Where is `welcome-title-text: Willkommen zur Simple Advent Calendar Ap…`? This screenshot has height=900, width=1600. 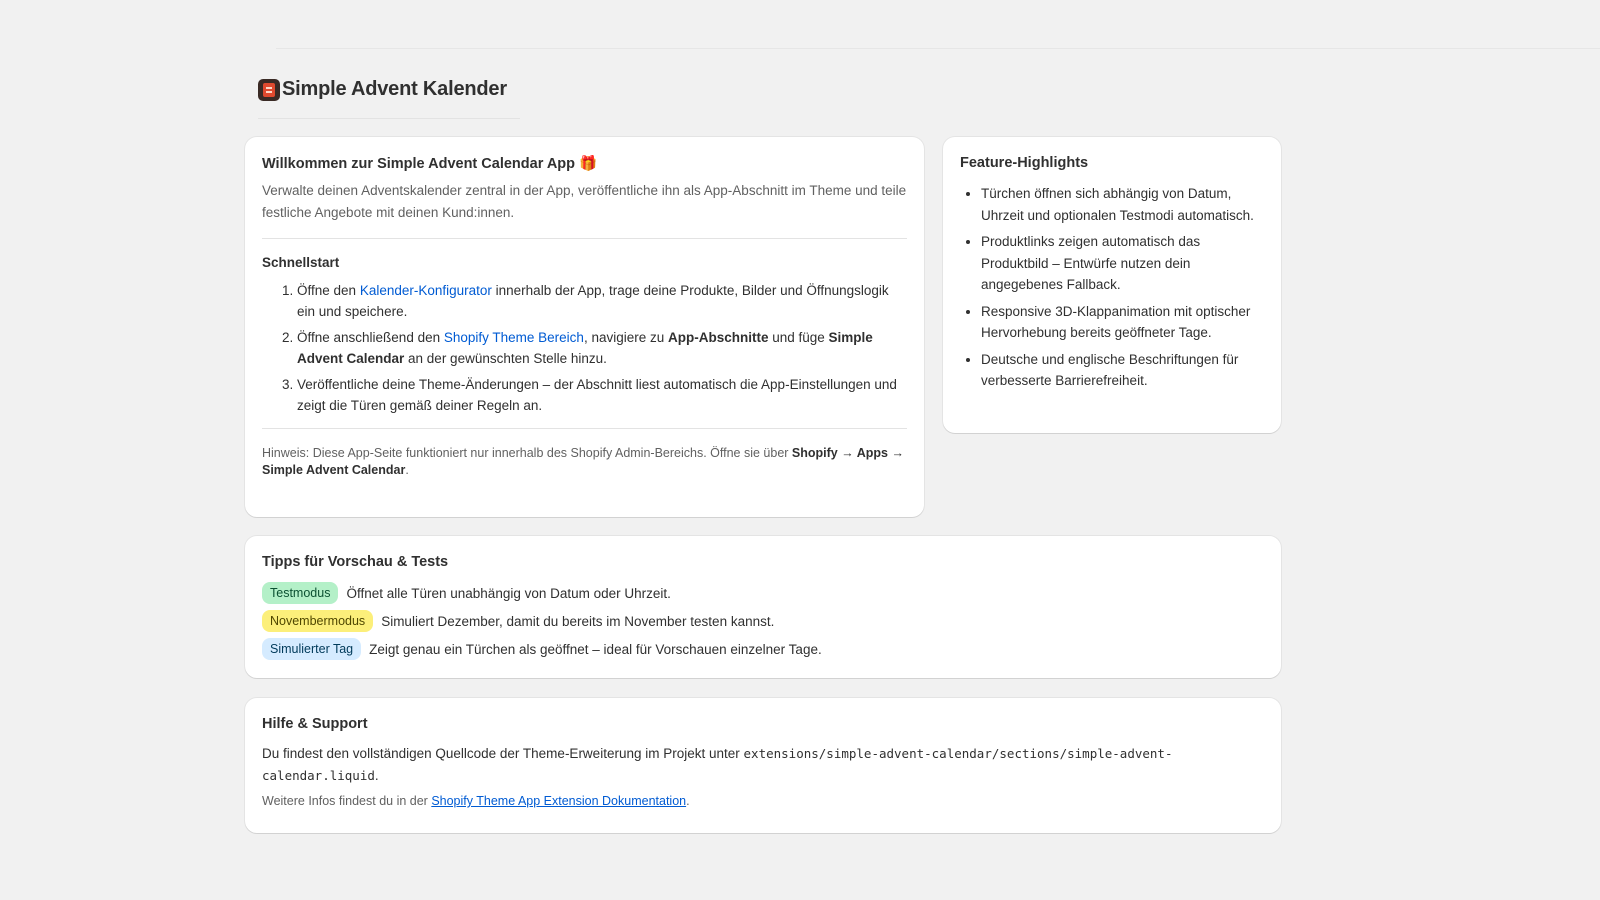
welcome-title-text: Willkommen zur Simple Advent Calendar Ap… is located at coordinates (419, 164).